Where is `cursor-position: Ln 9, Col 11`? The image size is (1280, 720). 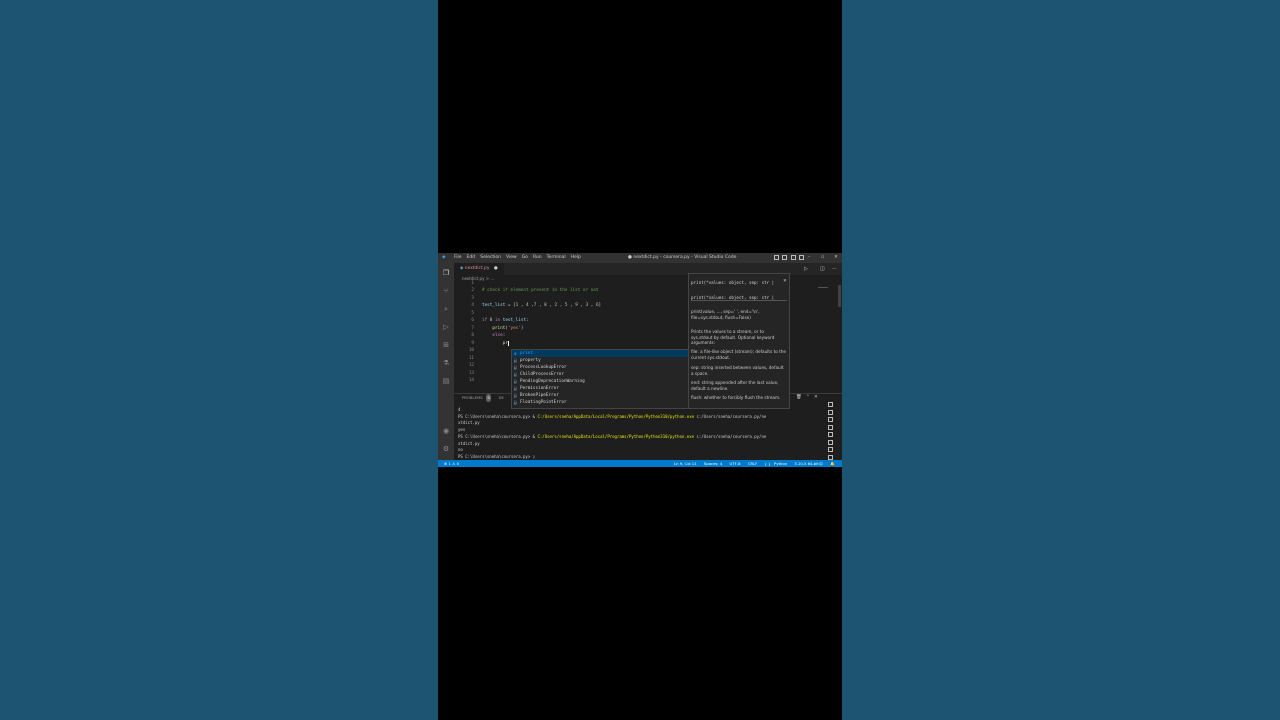 cursor-position: Ln 9, Col 11 is located at coordinates (685, 463).